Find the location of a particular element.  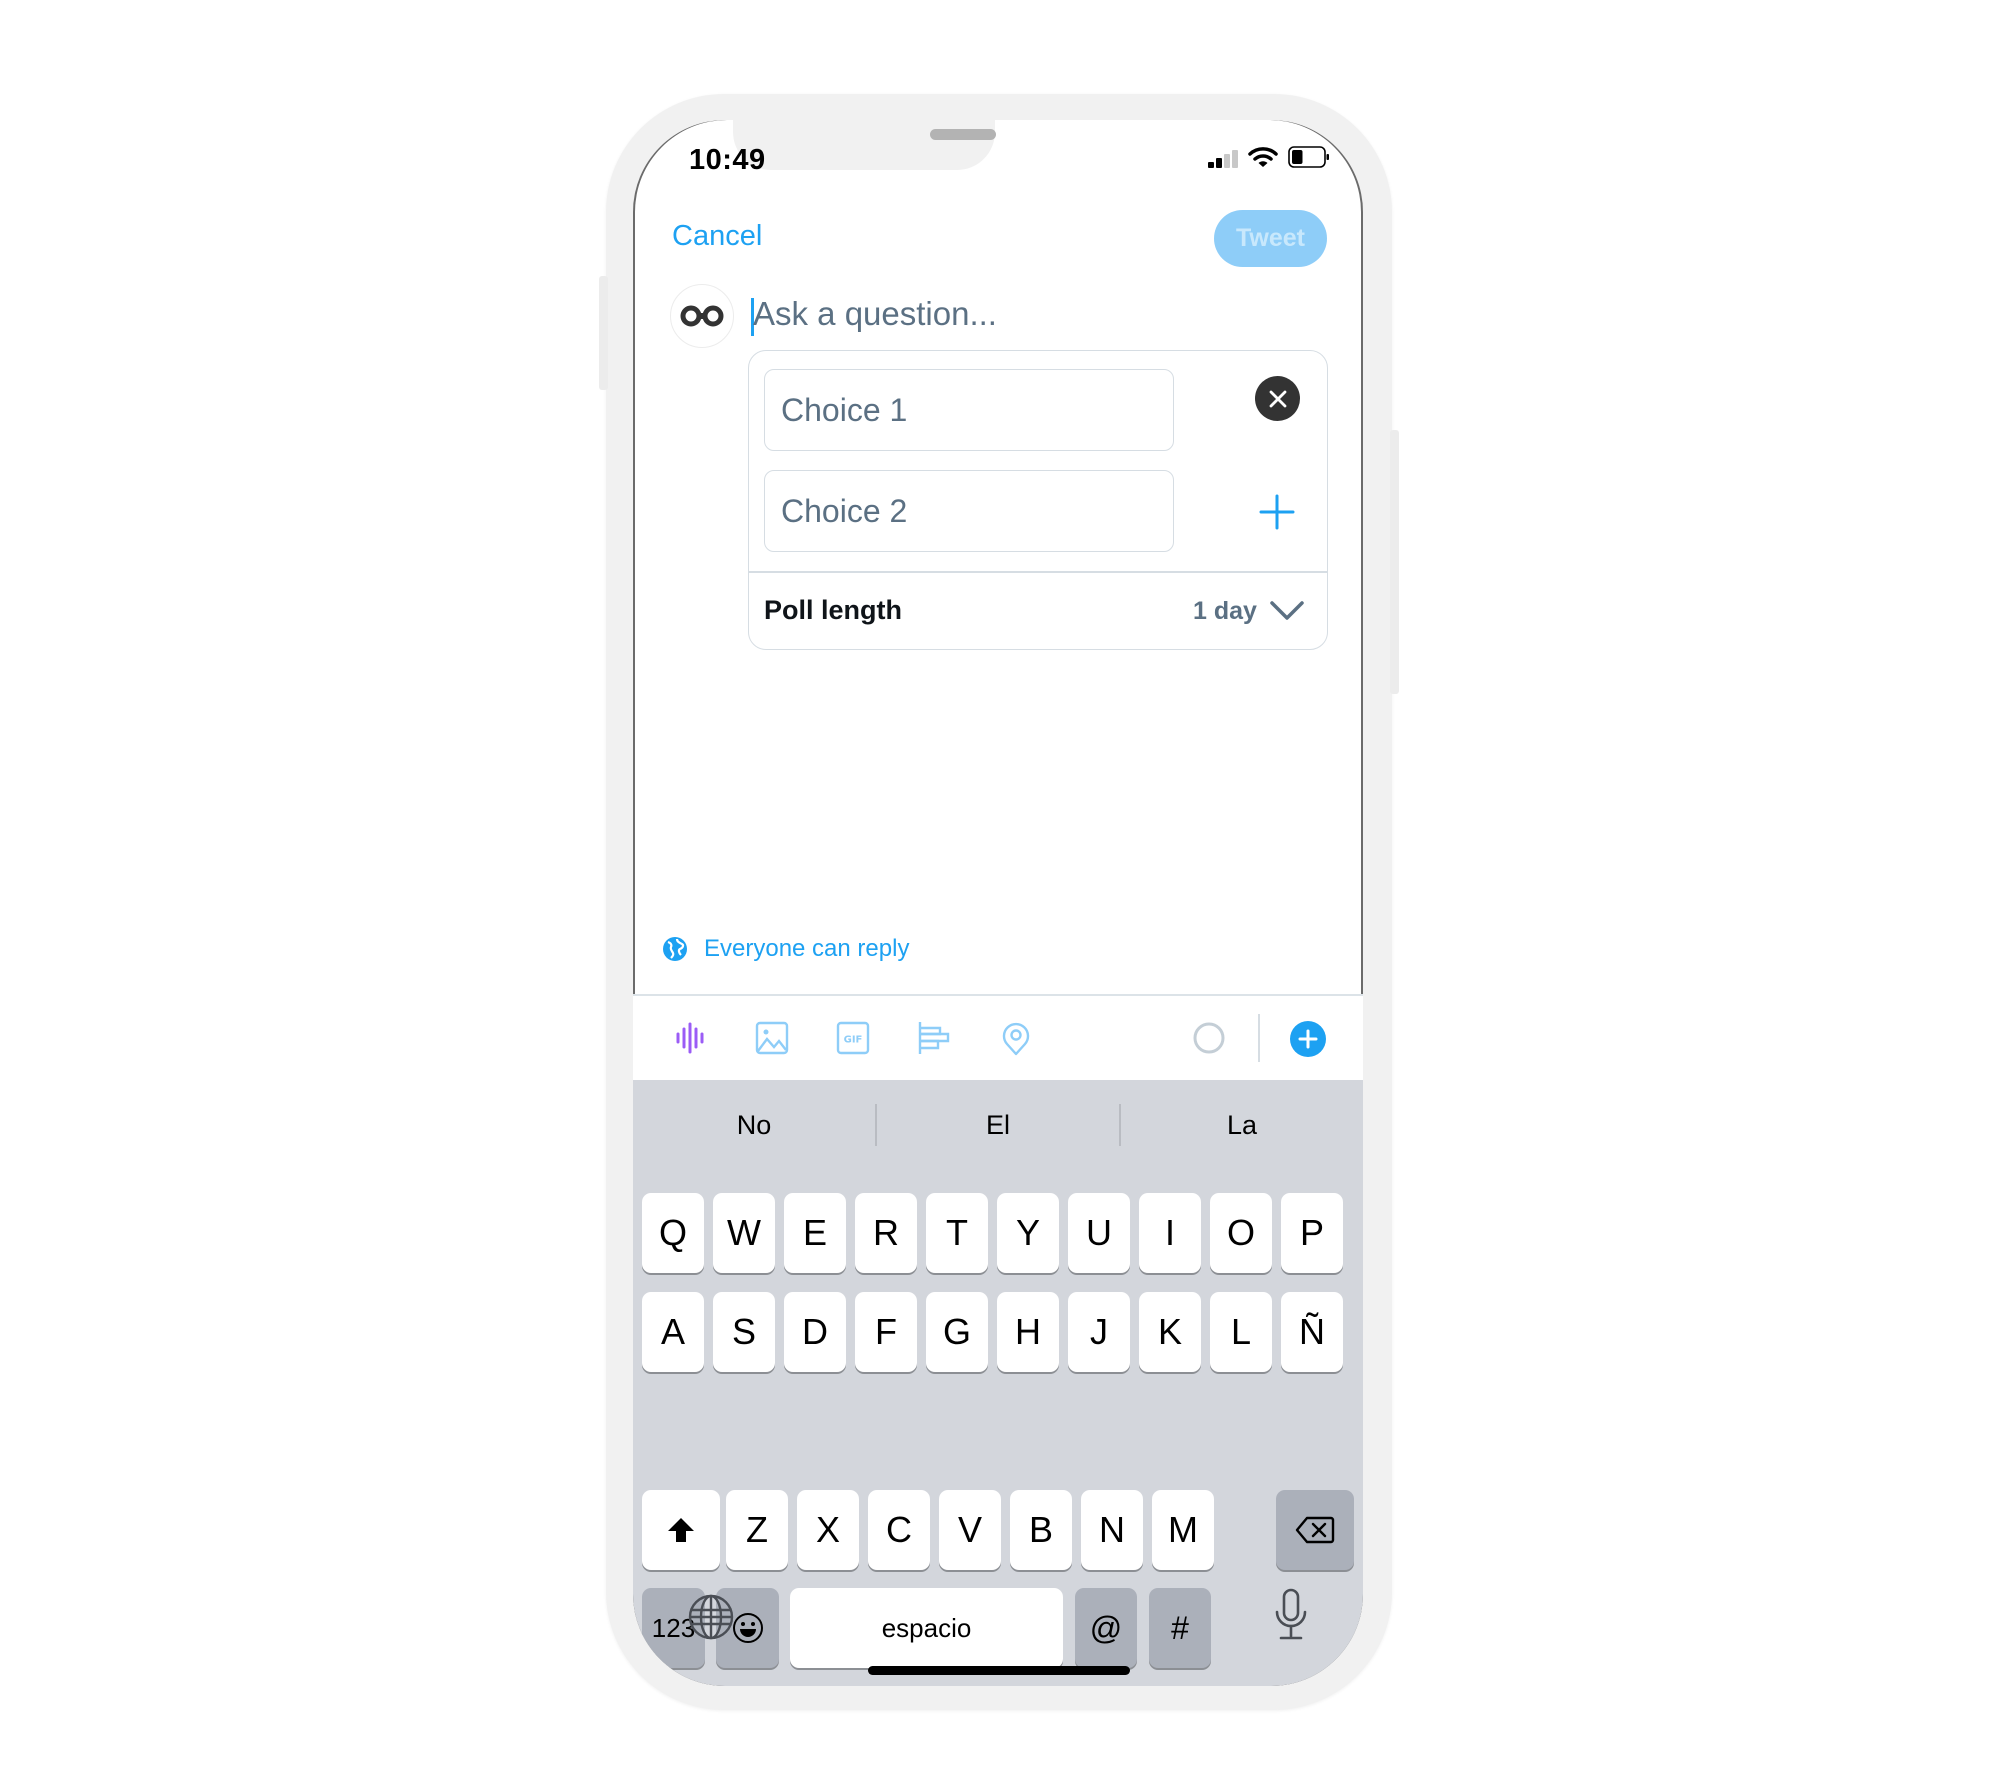

key-p: P is located at coordinates (1312, 1233).